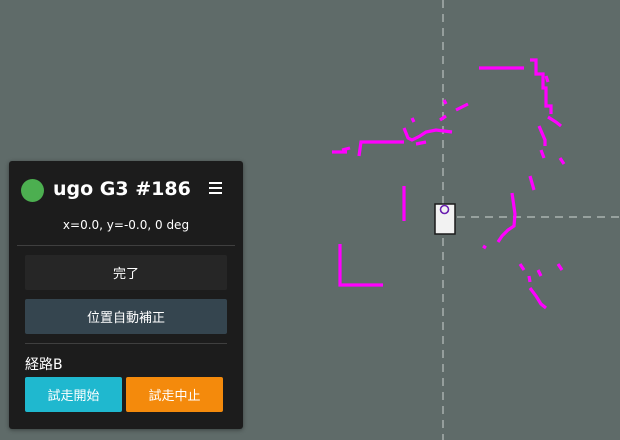 This screenshot has height=440, width=620. Describe the element at coordinates (126, 272) in the screenshot. I see `done-button: 完了` at that location.